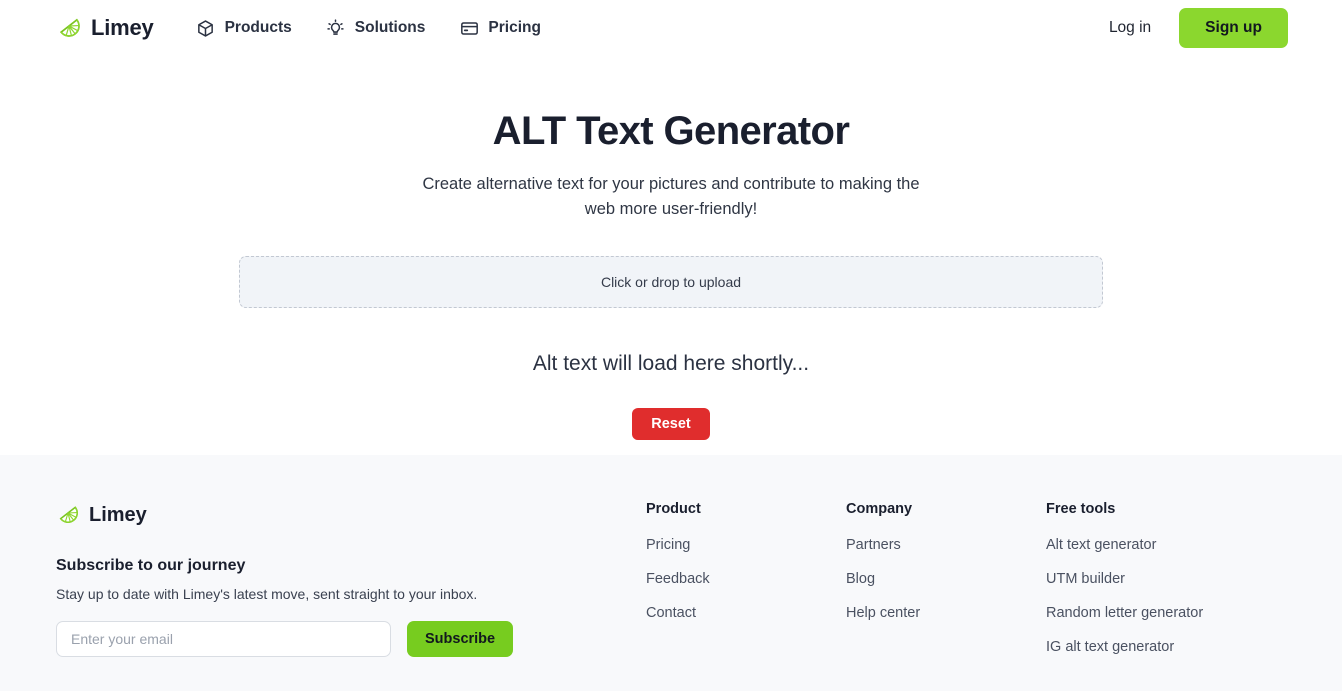 The image size is (1342, 691). What do you see at coordinates (1130, 28) in the screenshot?
I see `login-link: Log in` at bounding box center [1130, 28].